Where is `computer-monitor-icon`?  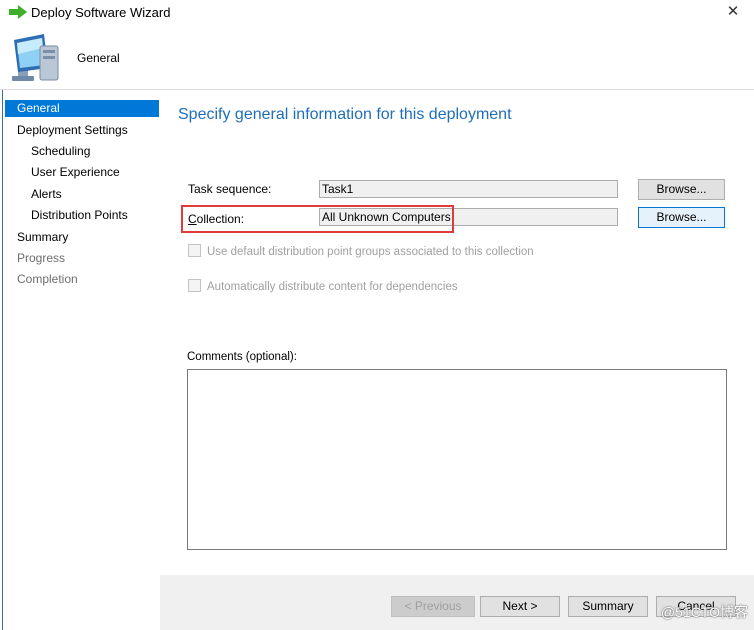
computer-monitor-icon is located at coordinates (35, 57).